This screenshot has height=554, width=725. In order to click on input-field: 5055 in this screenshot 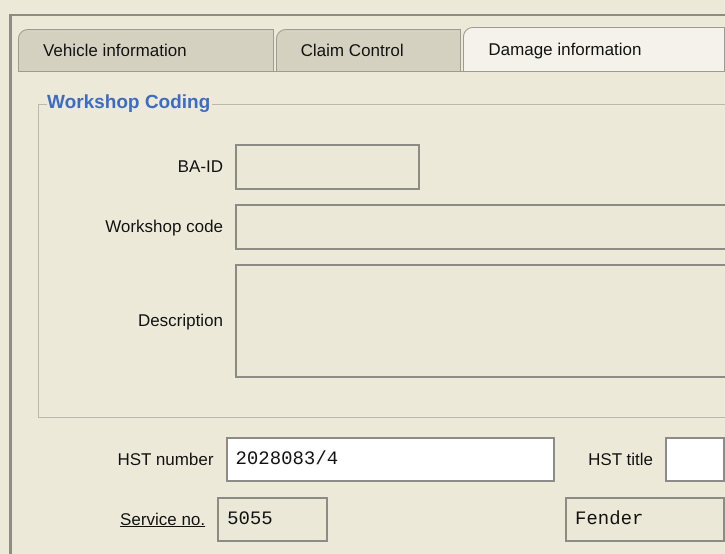, I will do `click(272, 519)`.